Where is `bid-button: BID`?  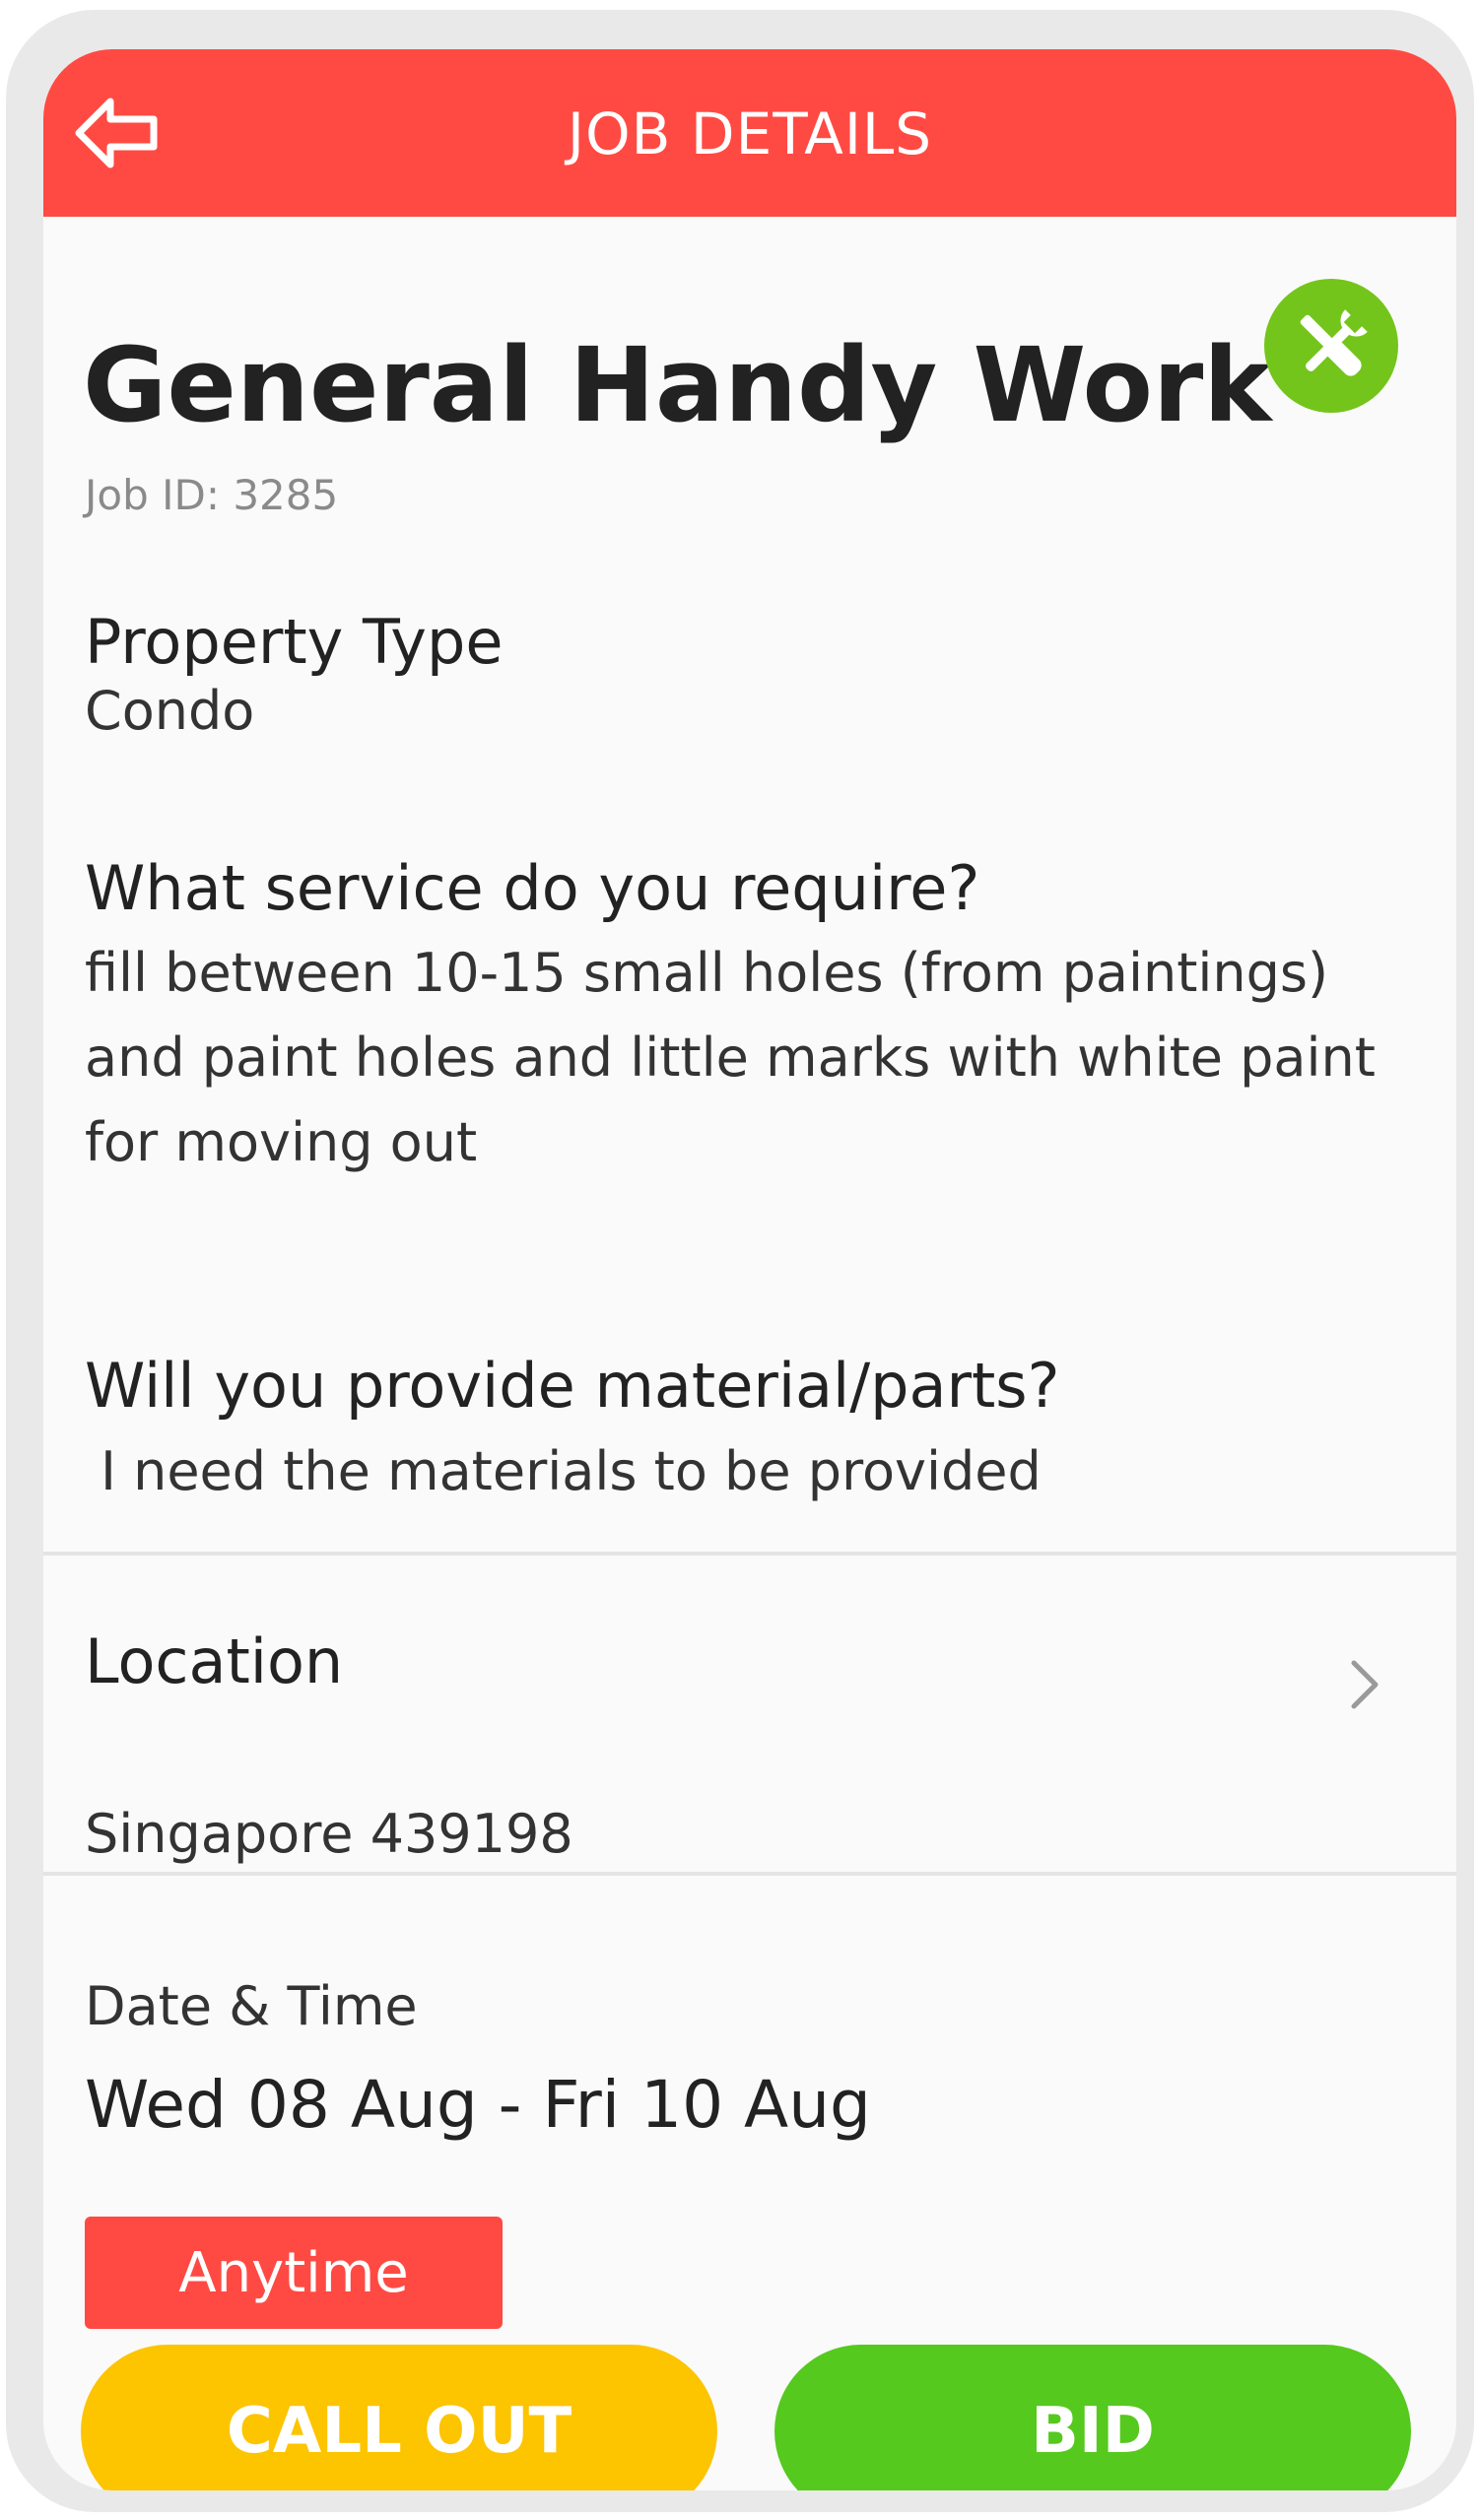 bid-button: BID is located at coordinates (1092, 2417).